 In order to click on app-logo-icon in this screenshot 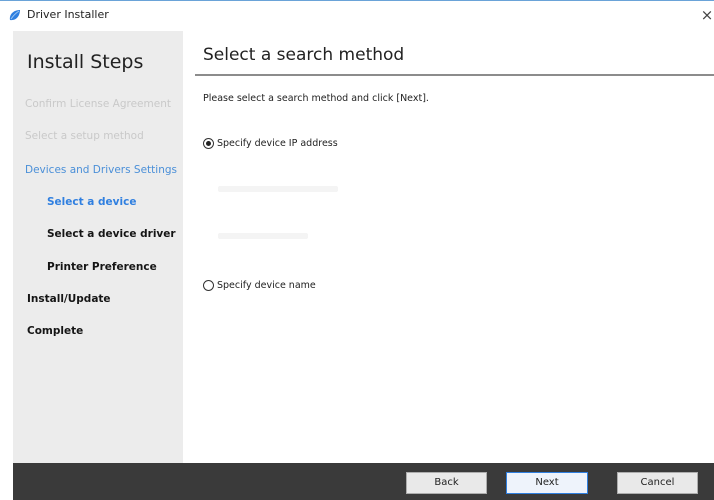, I will do `click(14, 15)`.